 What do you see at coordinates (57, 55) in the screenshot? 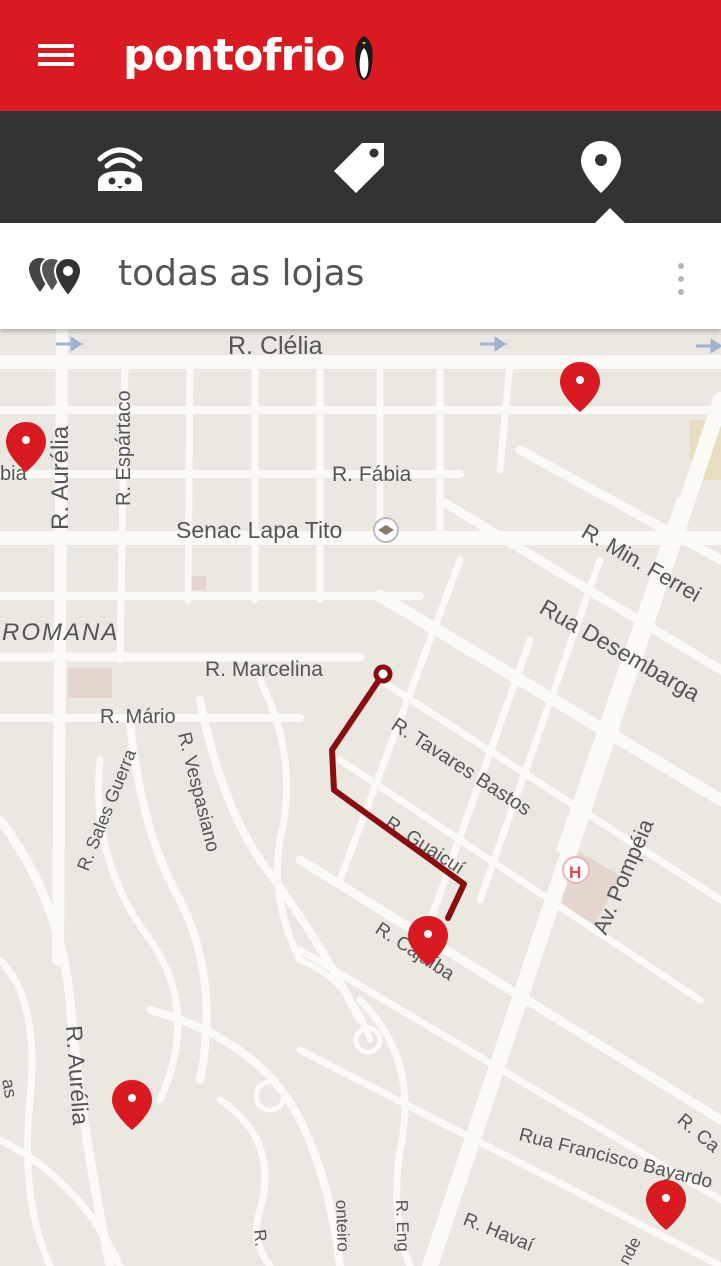
I see `hamburger-menu-icon` at bounding box center [57, 55].